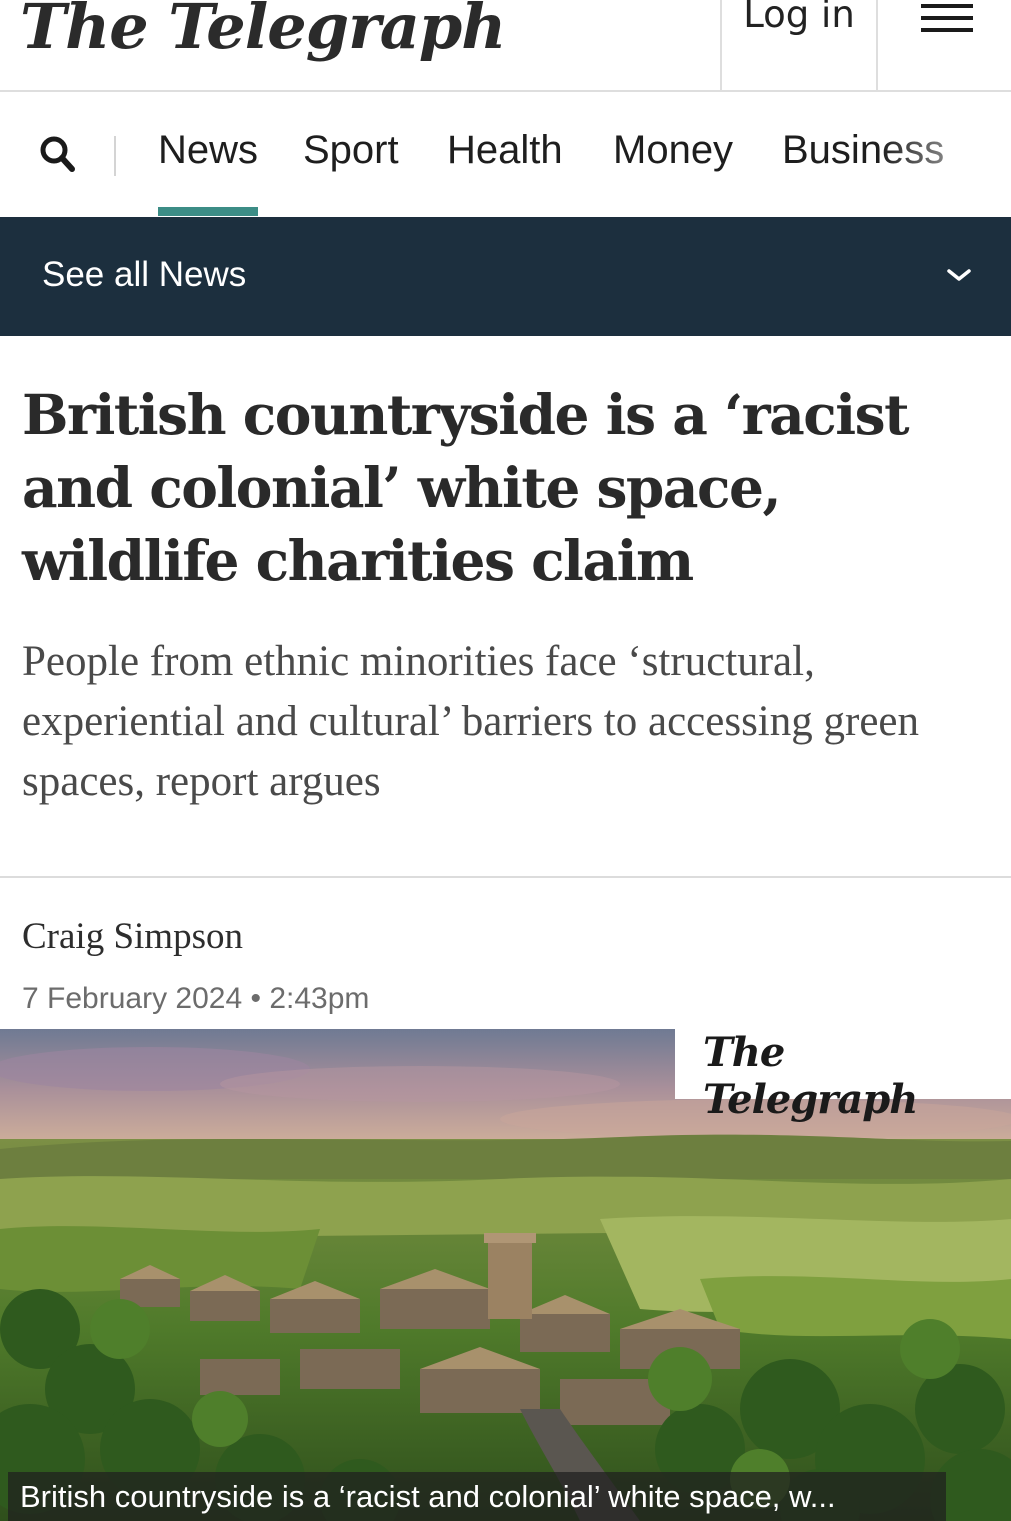 The image size is (1011, 1521). I want to click on hamburger-menu-icon, so click(947, 19).